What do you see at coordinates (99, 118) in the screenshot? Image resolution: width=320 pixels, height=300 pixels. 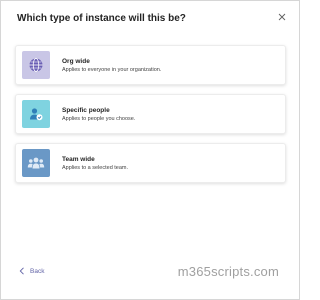 I see `option-description: Applies to people you choose.` at bounding box center [99, 118].